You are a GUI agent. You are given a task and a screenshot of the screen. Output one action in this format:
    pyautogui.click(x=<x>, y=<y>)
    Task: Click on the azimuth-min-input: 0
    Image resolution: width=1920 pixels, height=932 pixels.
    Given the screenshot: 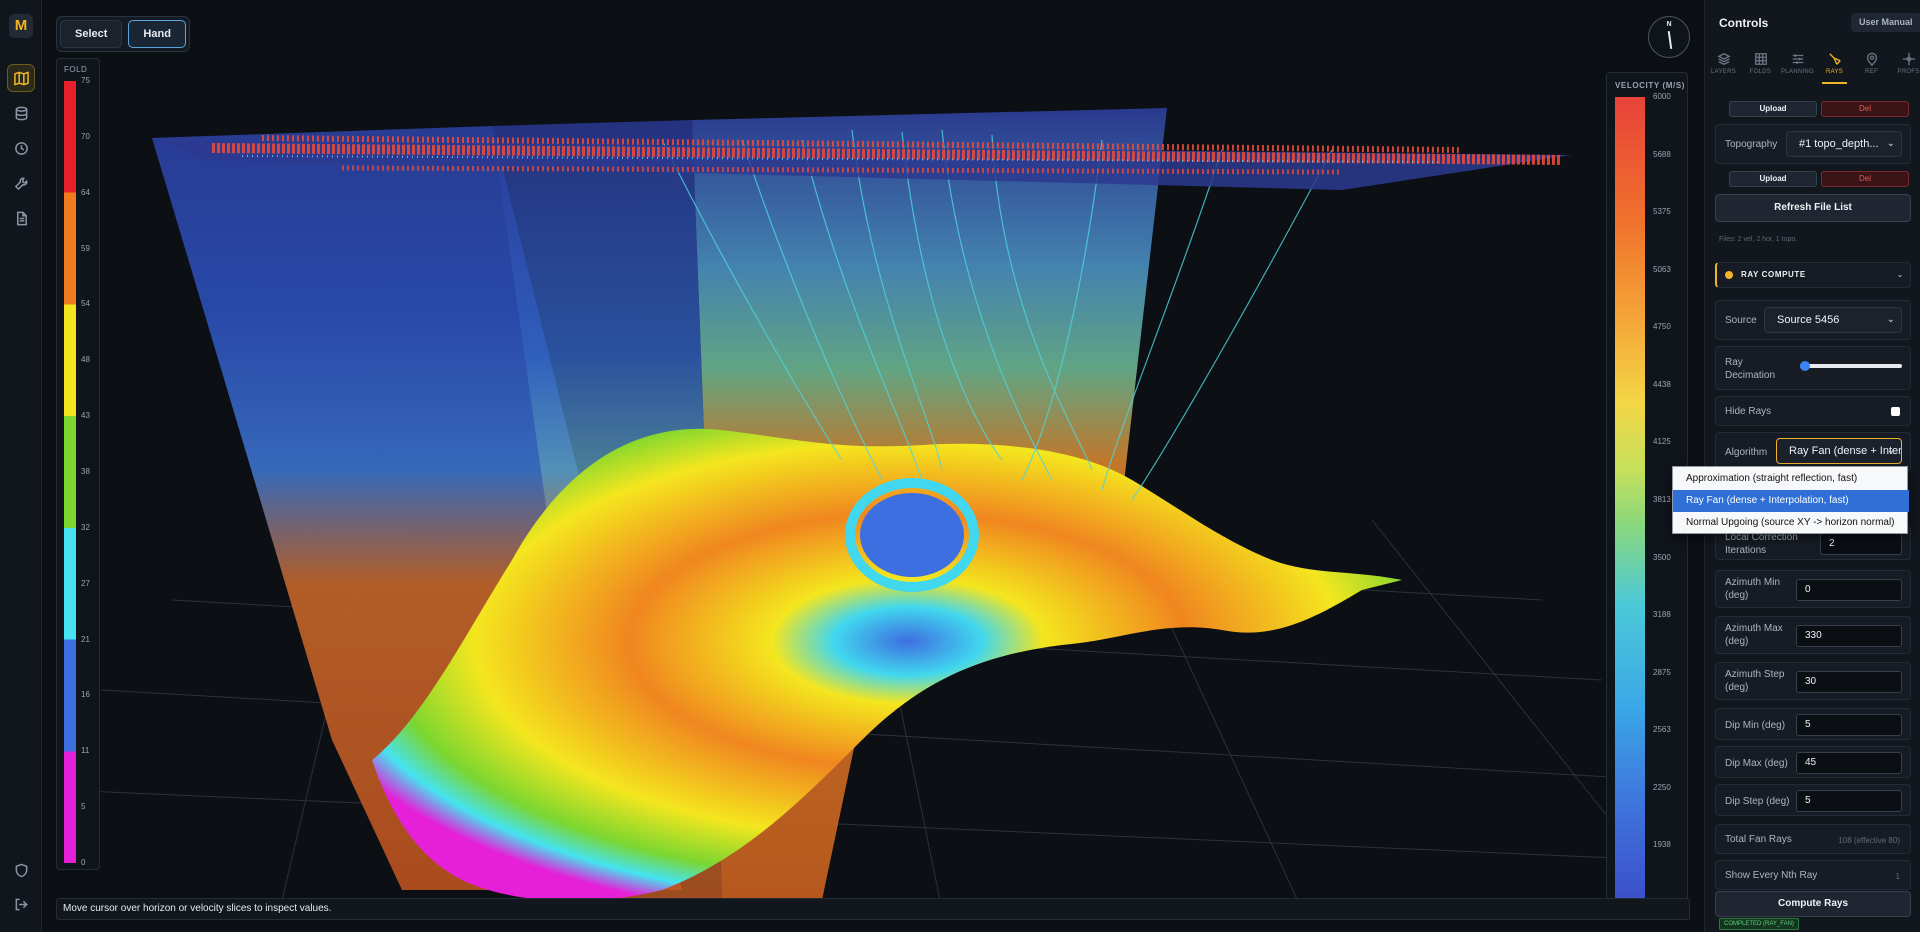 What is the action you would take?
    pyautogui.click(x=1849, y=590)
    